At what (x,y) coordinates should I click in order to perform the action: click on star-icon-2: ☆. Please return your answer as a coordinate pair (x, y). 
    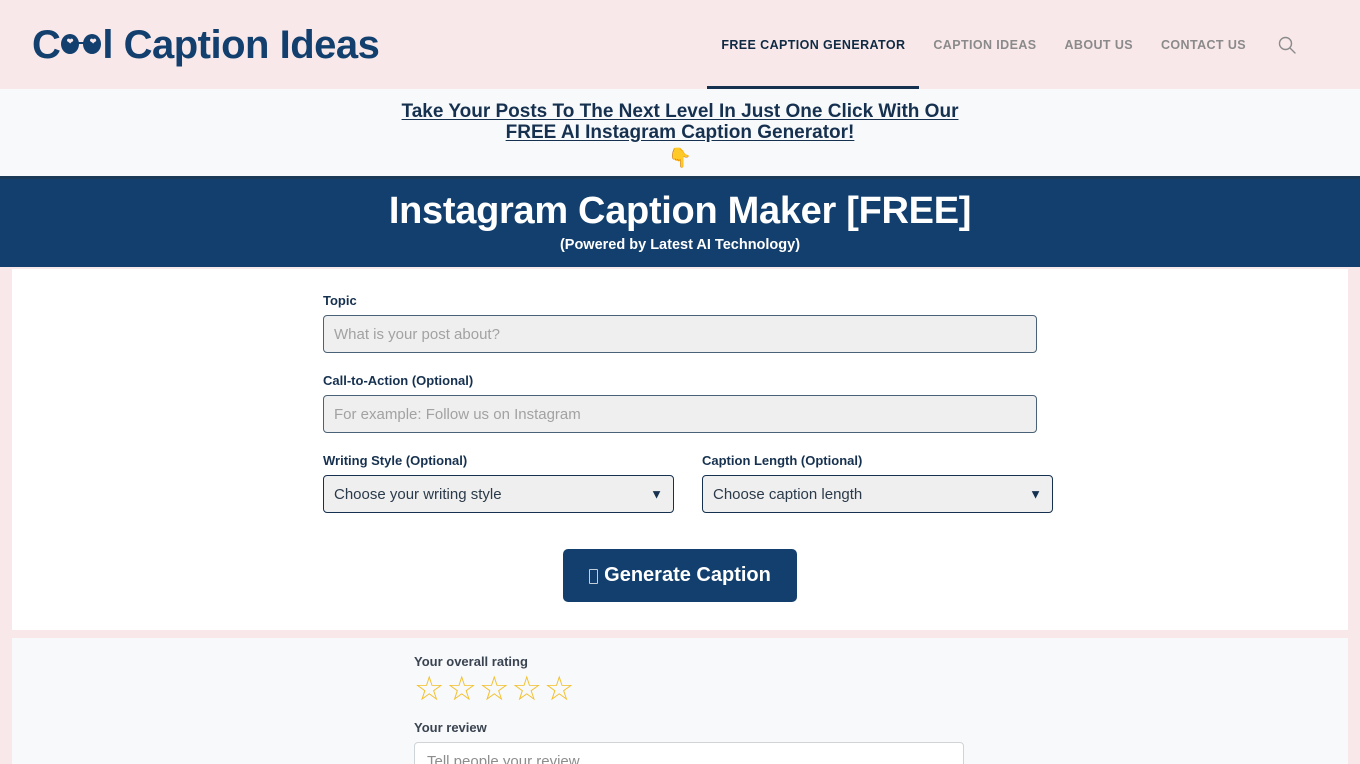
    Looking at the image, I should click on (461, 689).